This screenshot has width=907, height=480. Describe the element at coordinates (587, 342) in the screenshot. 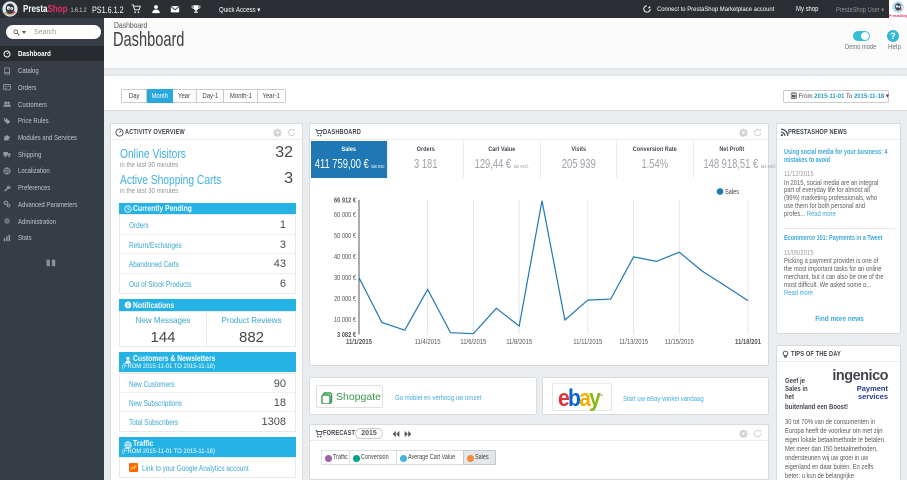

I see `svg-text: 11/11/2015` at that location.